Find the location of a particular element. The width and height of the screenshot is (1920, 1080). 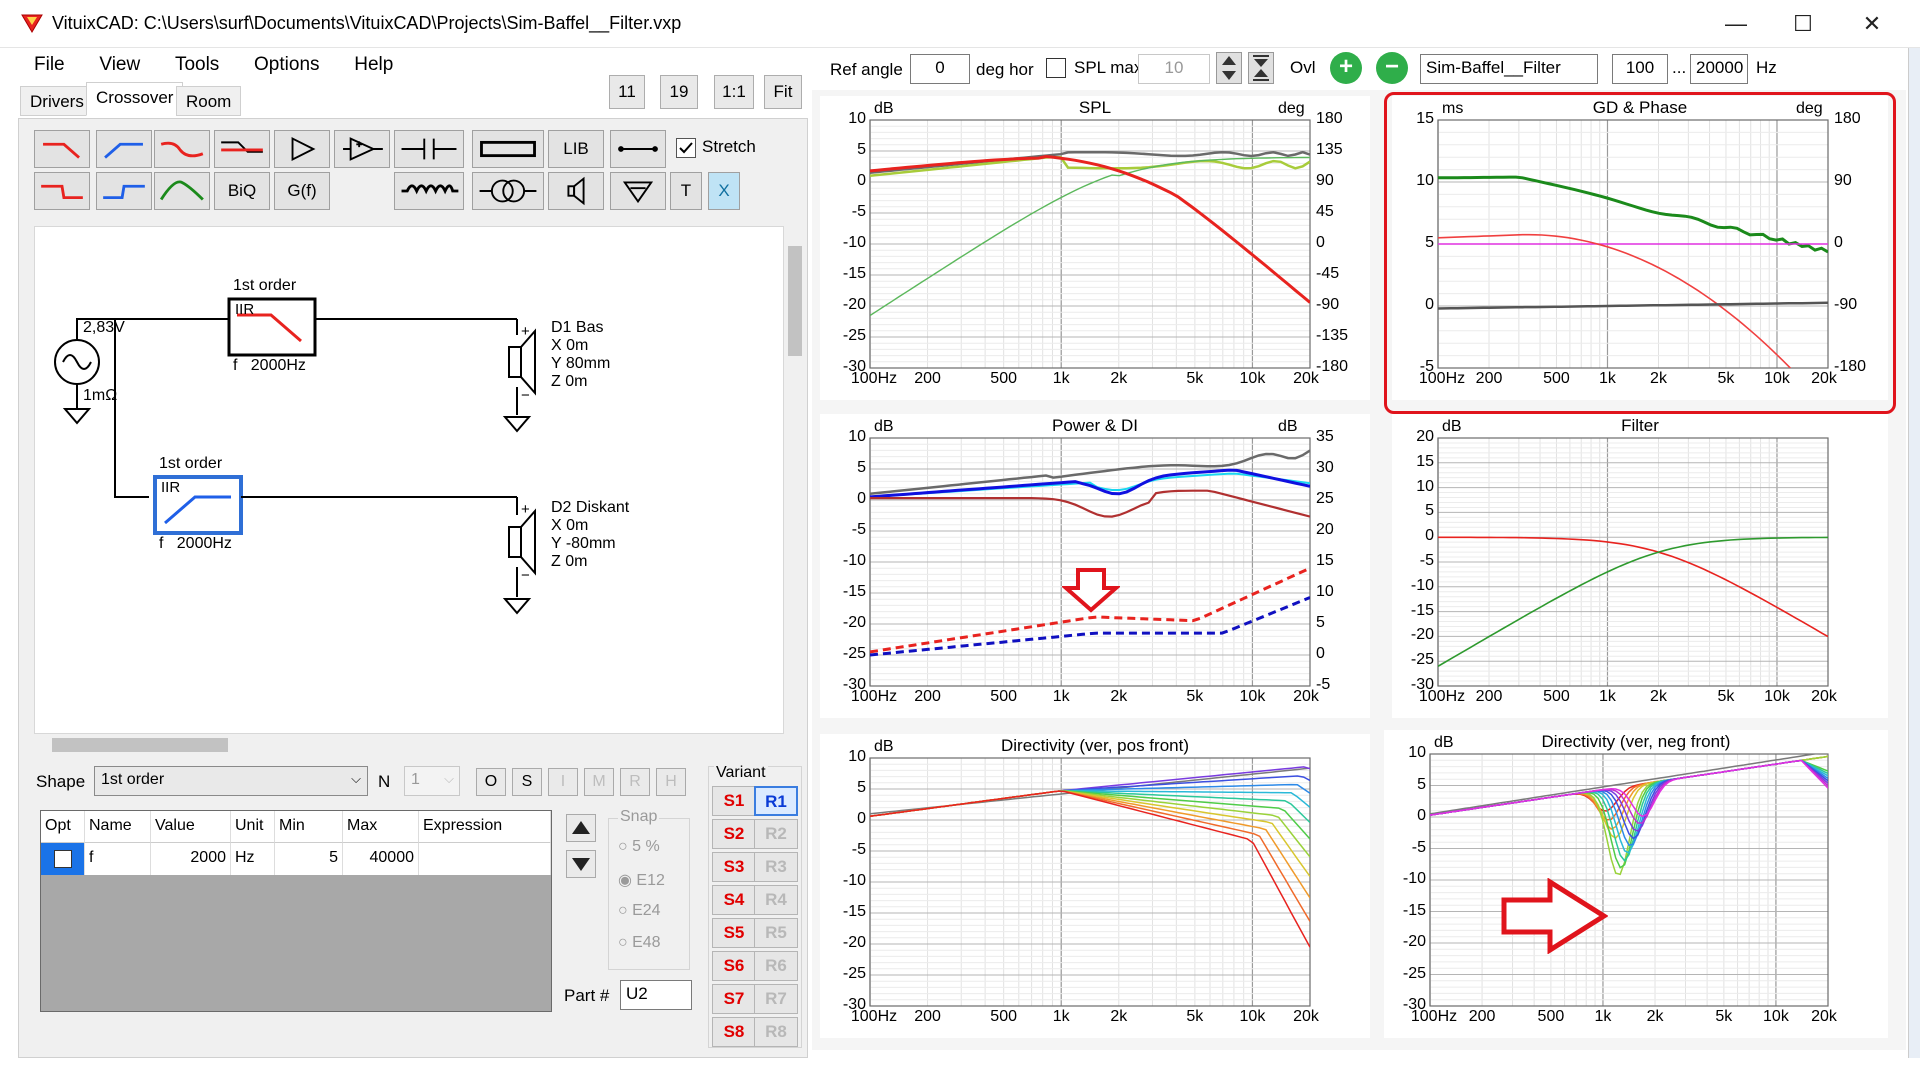

shape-s-button: S is located at coordinates (527, 782).